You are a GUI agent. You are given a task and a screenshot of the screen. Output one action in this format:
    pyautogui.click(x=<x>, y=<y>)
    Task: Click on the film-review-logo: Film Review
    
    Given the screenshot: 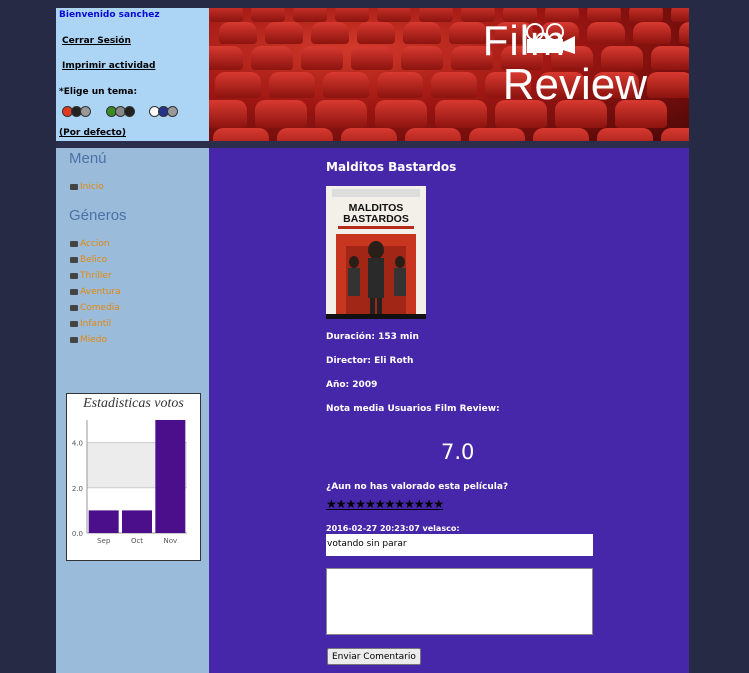 What is the action you would take?
    pyautogui.click(x=565, y=64)
    